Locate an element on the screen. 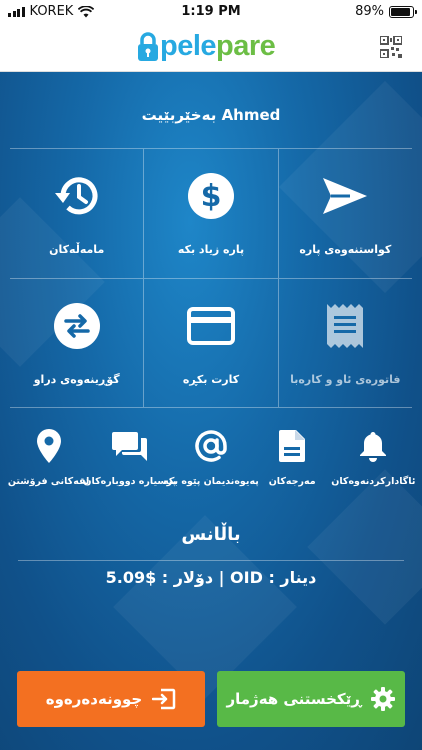 Image resolution: width=422 pixels, height=750 pixels. history-icon is located at coordinates (76, 196).